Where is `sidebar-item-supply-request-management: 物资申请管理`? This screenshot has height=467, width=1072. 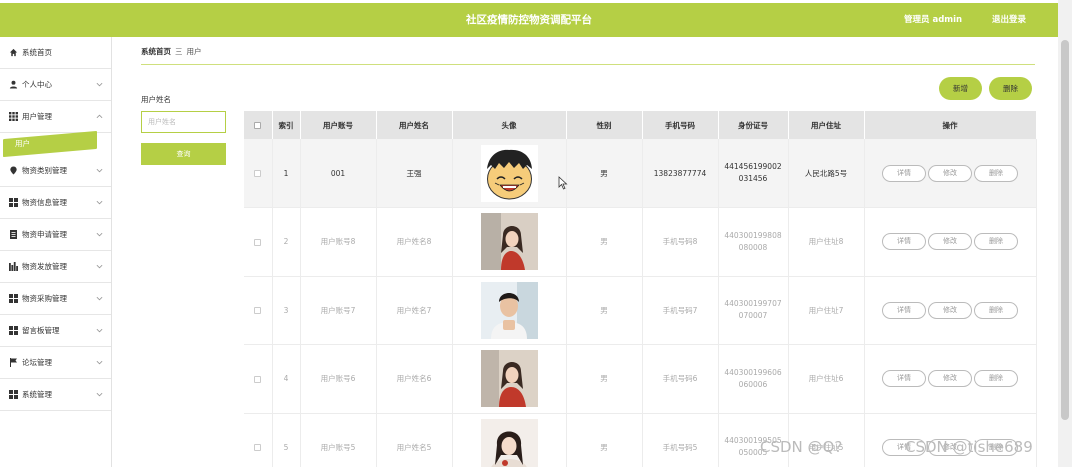 sidebar-item-supply-request-management: 物资申请管理 is located at coordinates (55, 235).